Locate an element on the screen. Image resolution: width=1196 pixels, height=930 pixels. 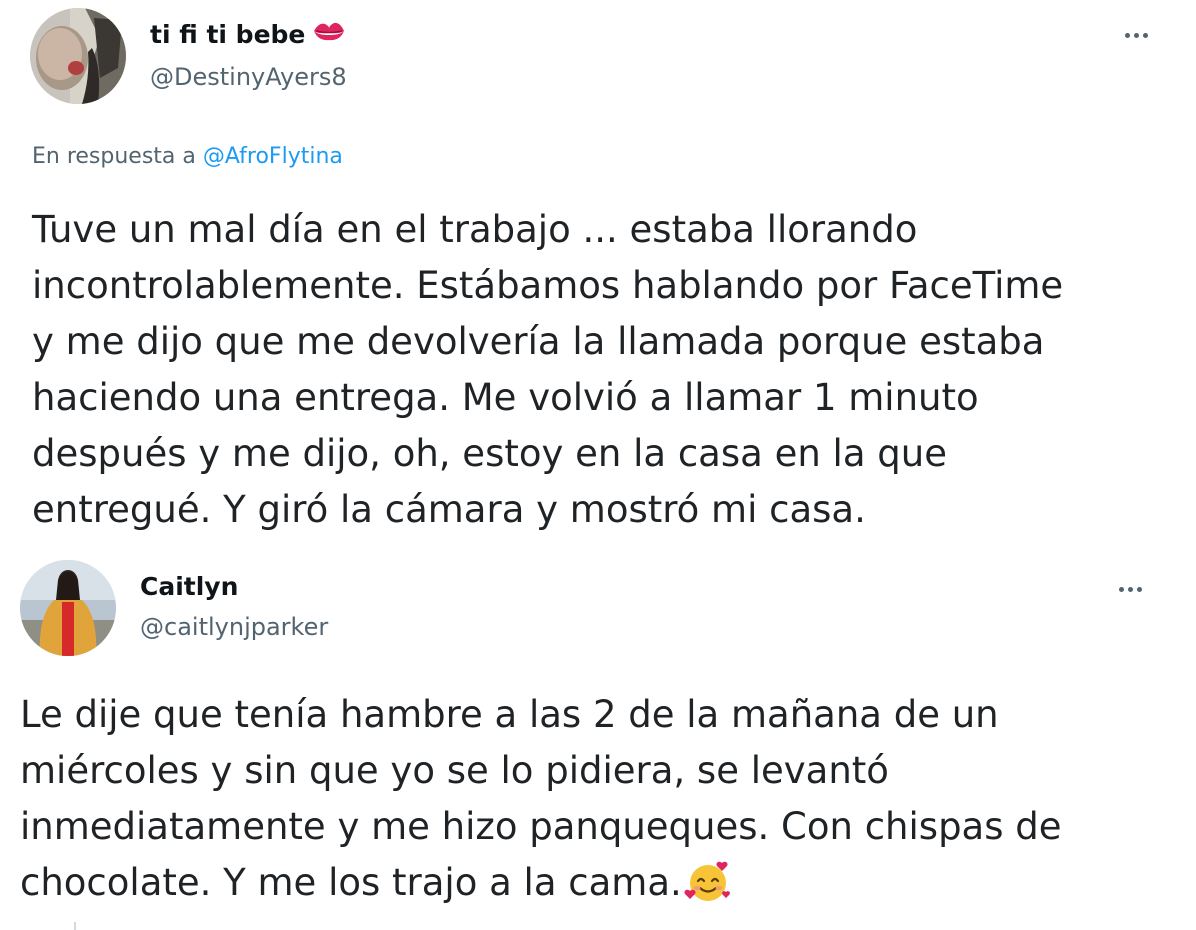
tweet-text-line: chocolate. Y me los trajo a la cama. is located at coordinates (541, 887).